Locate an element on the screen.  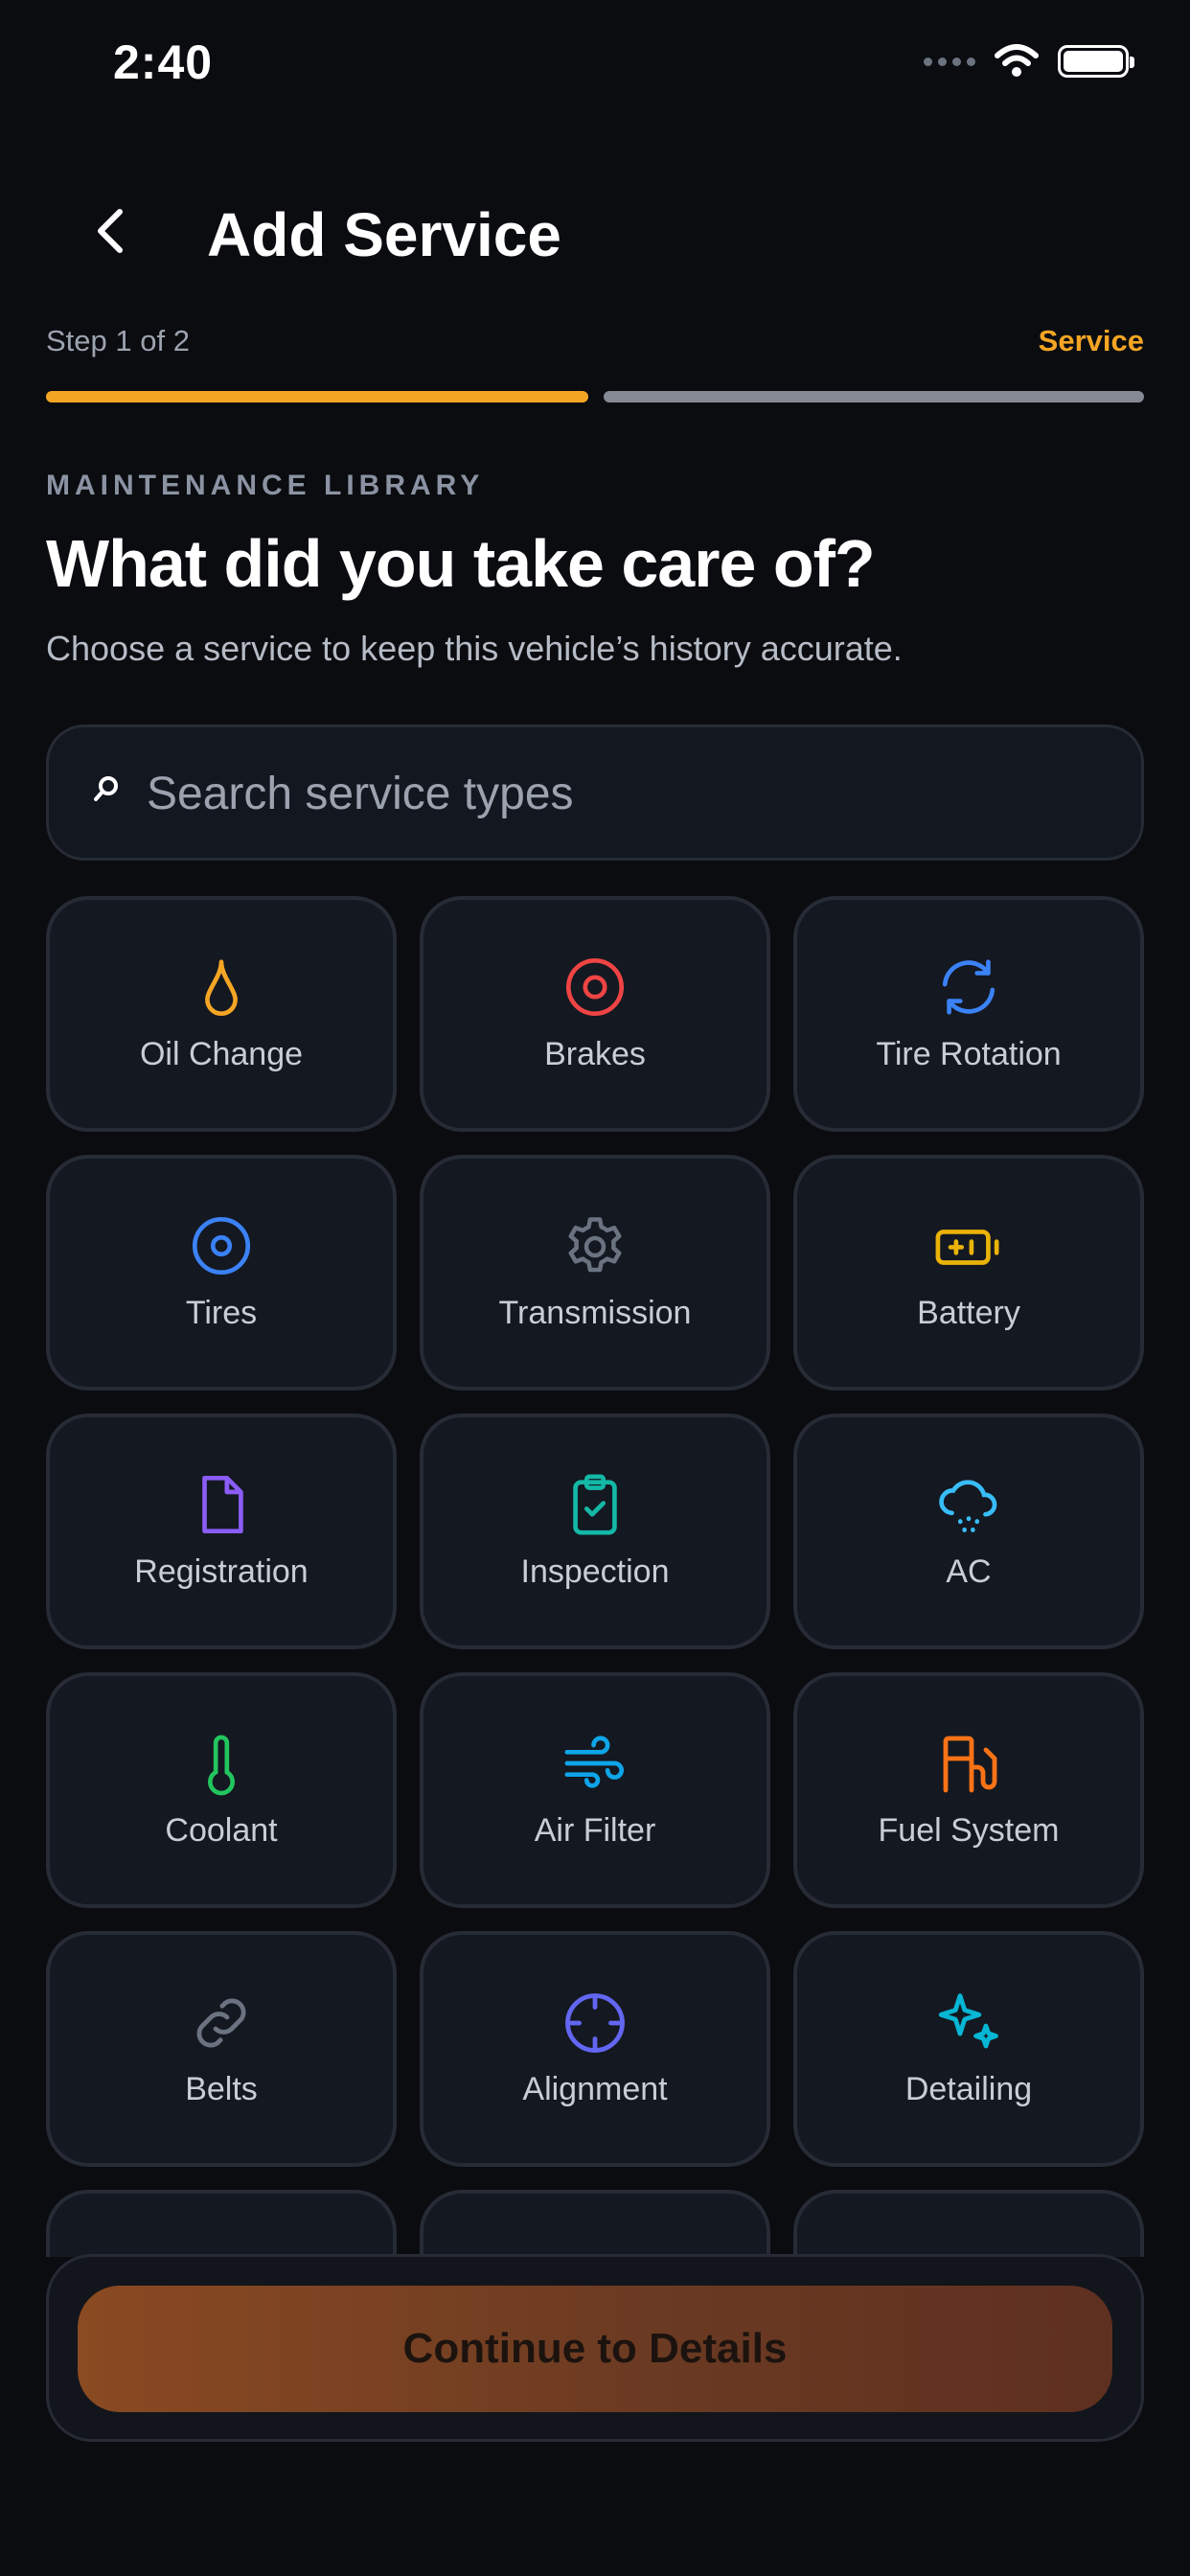
service-tile-fuel-system: Fuel System is located at coordinates (968, 1790).